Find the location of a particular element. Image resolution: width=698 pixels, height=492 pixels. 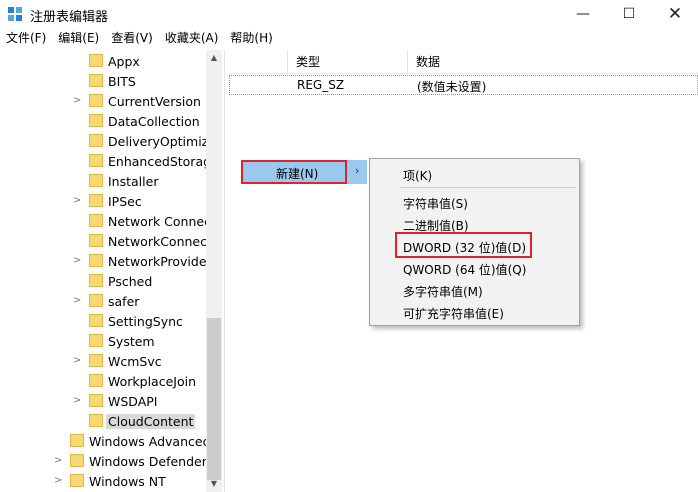

scroll-up-icon: ▲ is located at coordinates (214, 58).